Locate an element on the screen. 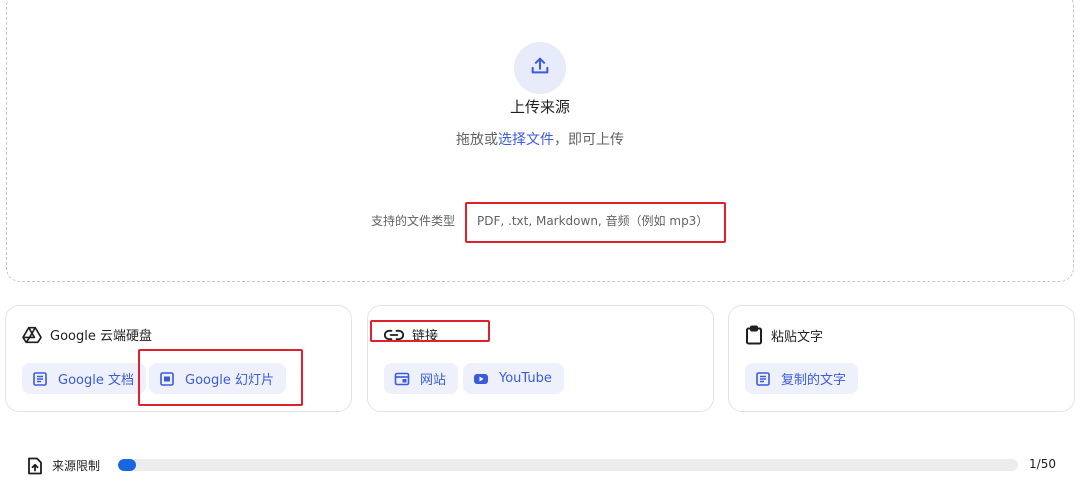  website-button: 网站 is located at coordinates (421, 378).